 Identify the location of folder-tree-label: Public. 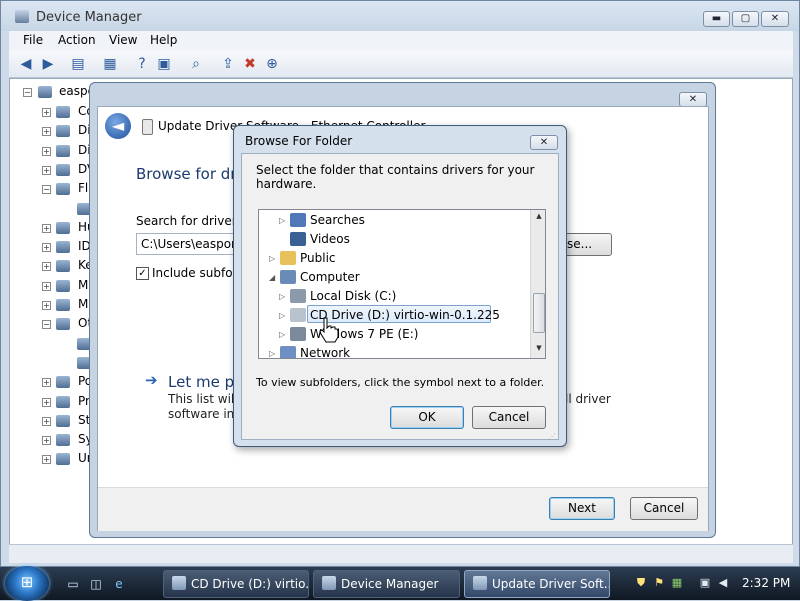
(318, 258).